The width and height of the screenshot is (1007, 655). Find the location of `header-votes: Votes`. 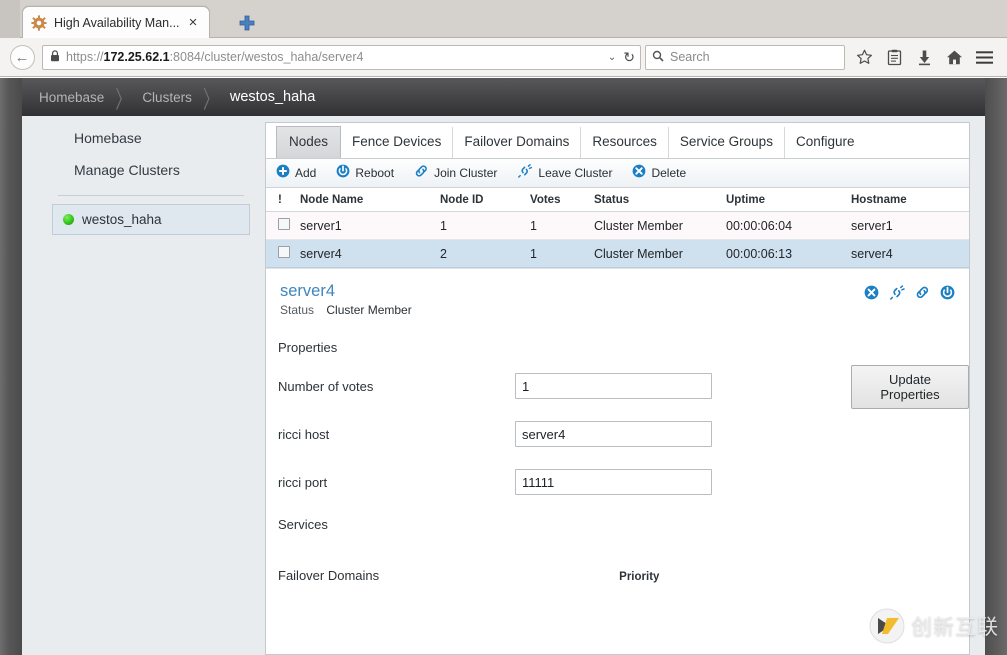

header-votes: Votes is located at coordinates (558, 200).